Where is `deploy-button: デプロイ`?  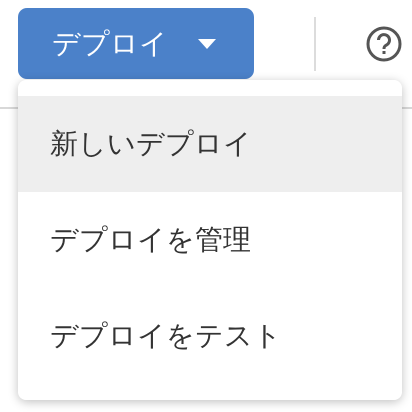
deploy-button: デプロイ is located at coordinates (136, 43).